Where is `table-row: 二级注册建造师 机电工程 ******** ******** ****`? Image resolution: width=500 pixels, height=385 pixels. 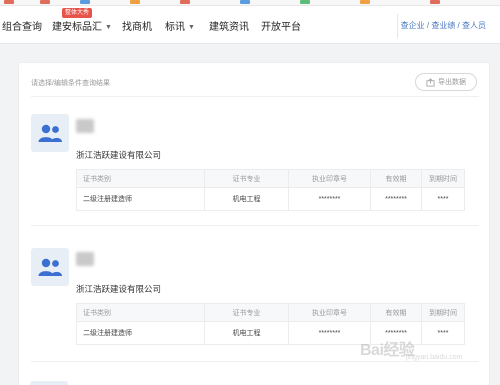
table-row: 二级注册建造师 机电工程 ******** ******** **** is located at coordinates (270, 199).